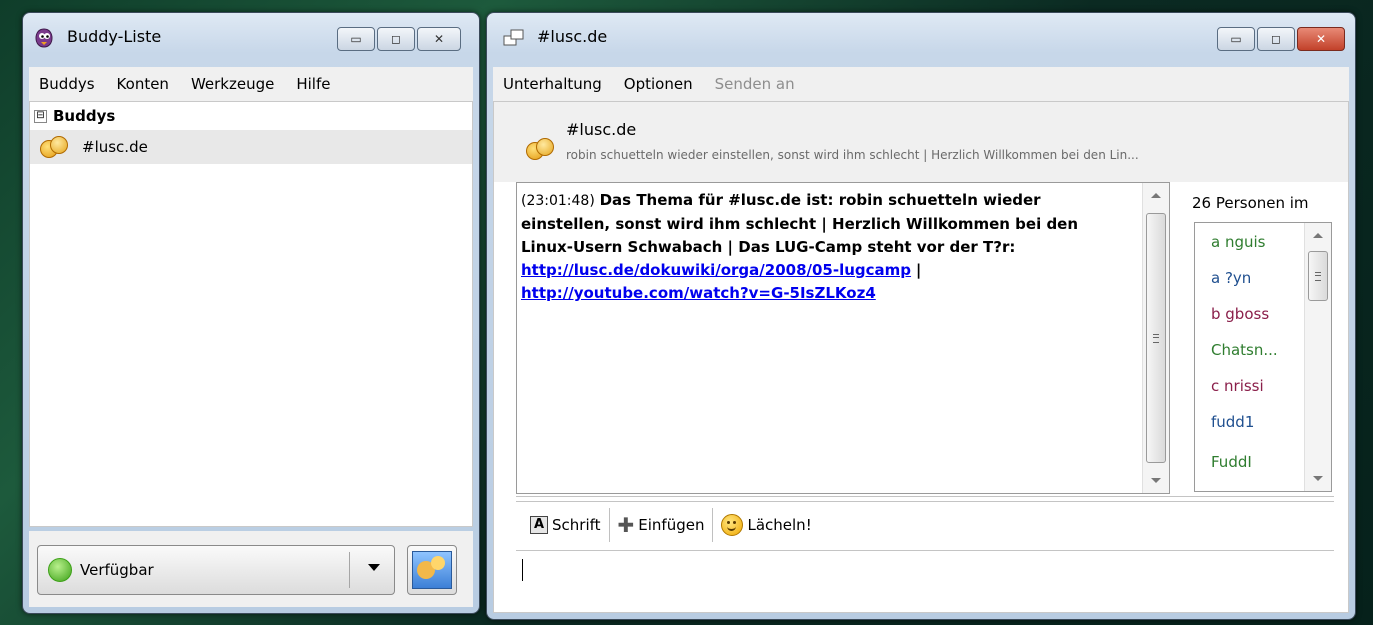  What do you see at coordinates (1240, 314) in the screenshot?
I see `user-list-item: b gboss` at bounding box center [1240, 314].